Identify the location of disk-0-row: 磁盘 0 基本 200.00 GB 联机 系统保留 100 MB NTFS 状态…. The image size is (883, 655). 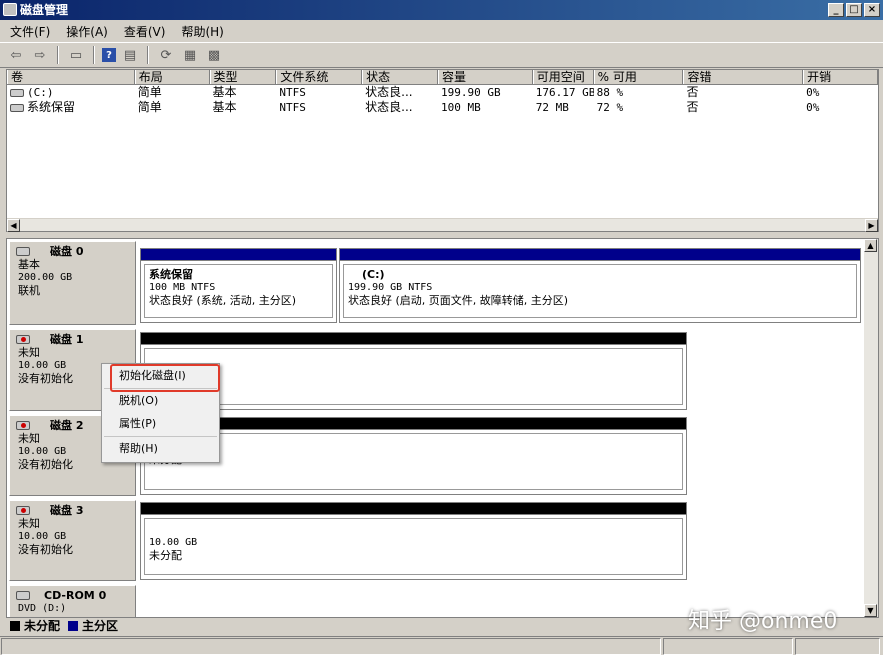
(436, 283).